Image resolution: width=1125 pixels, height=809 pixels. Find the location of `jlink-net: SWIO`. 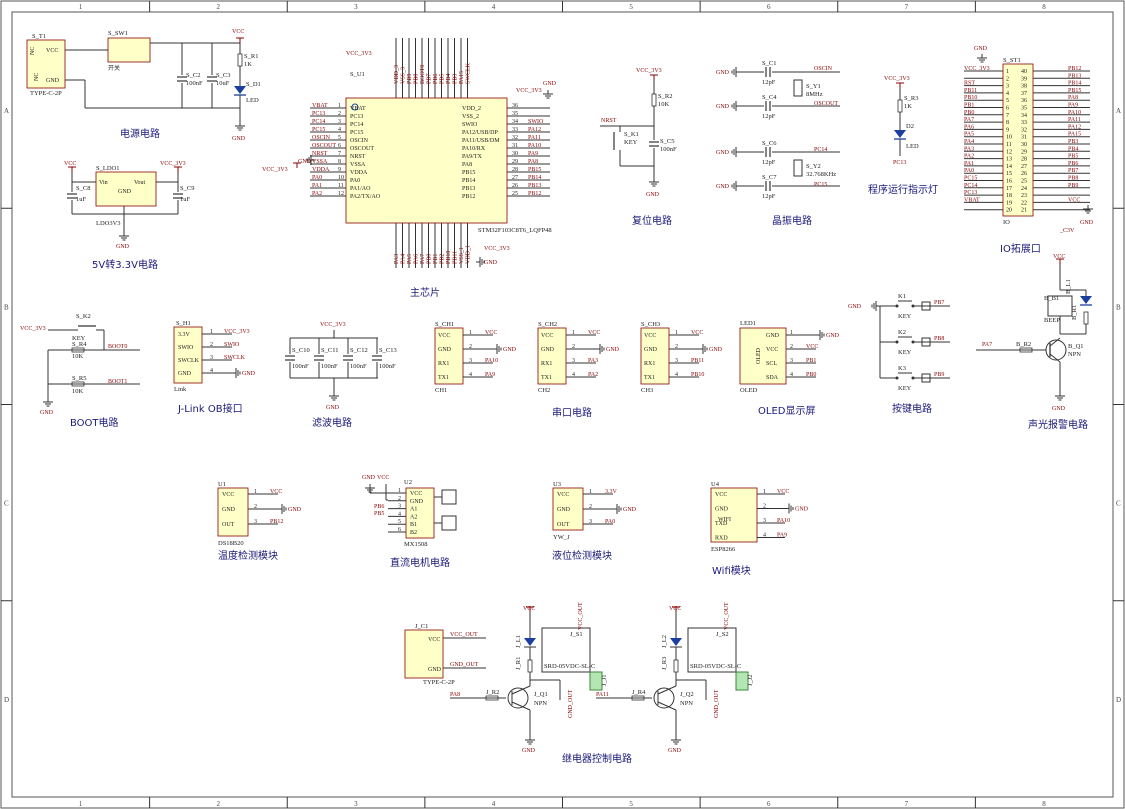

jlink-net: SWIO is located at coordinates (232, 345).